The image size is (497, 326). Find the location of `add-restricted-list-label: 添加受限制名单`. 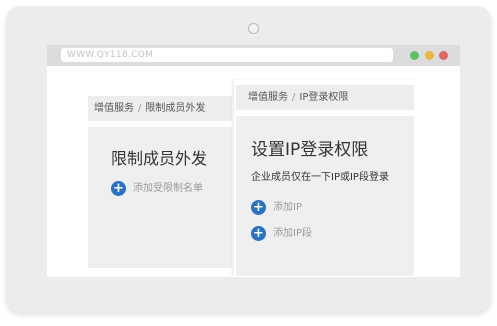

add-restricted-list-label: 添加受限制名单 is located at coordinates (168, 188).